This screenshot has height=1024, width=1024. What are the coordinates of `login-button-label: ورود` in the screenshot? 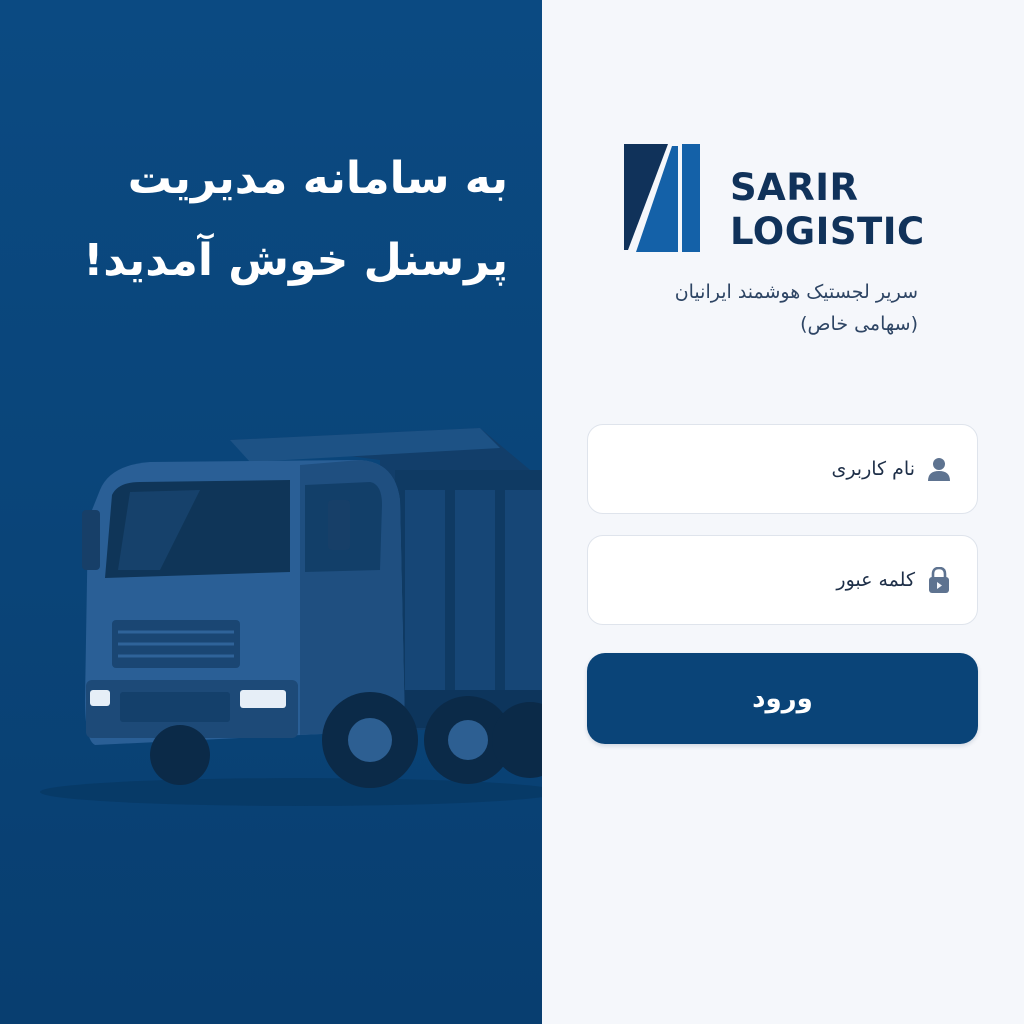 It's located at (782, 698).